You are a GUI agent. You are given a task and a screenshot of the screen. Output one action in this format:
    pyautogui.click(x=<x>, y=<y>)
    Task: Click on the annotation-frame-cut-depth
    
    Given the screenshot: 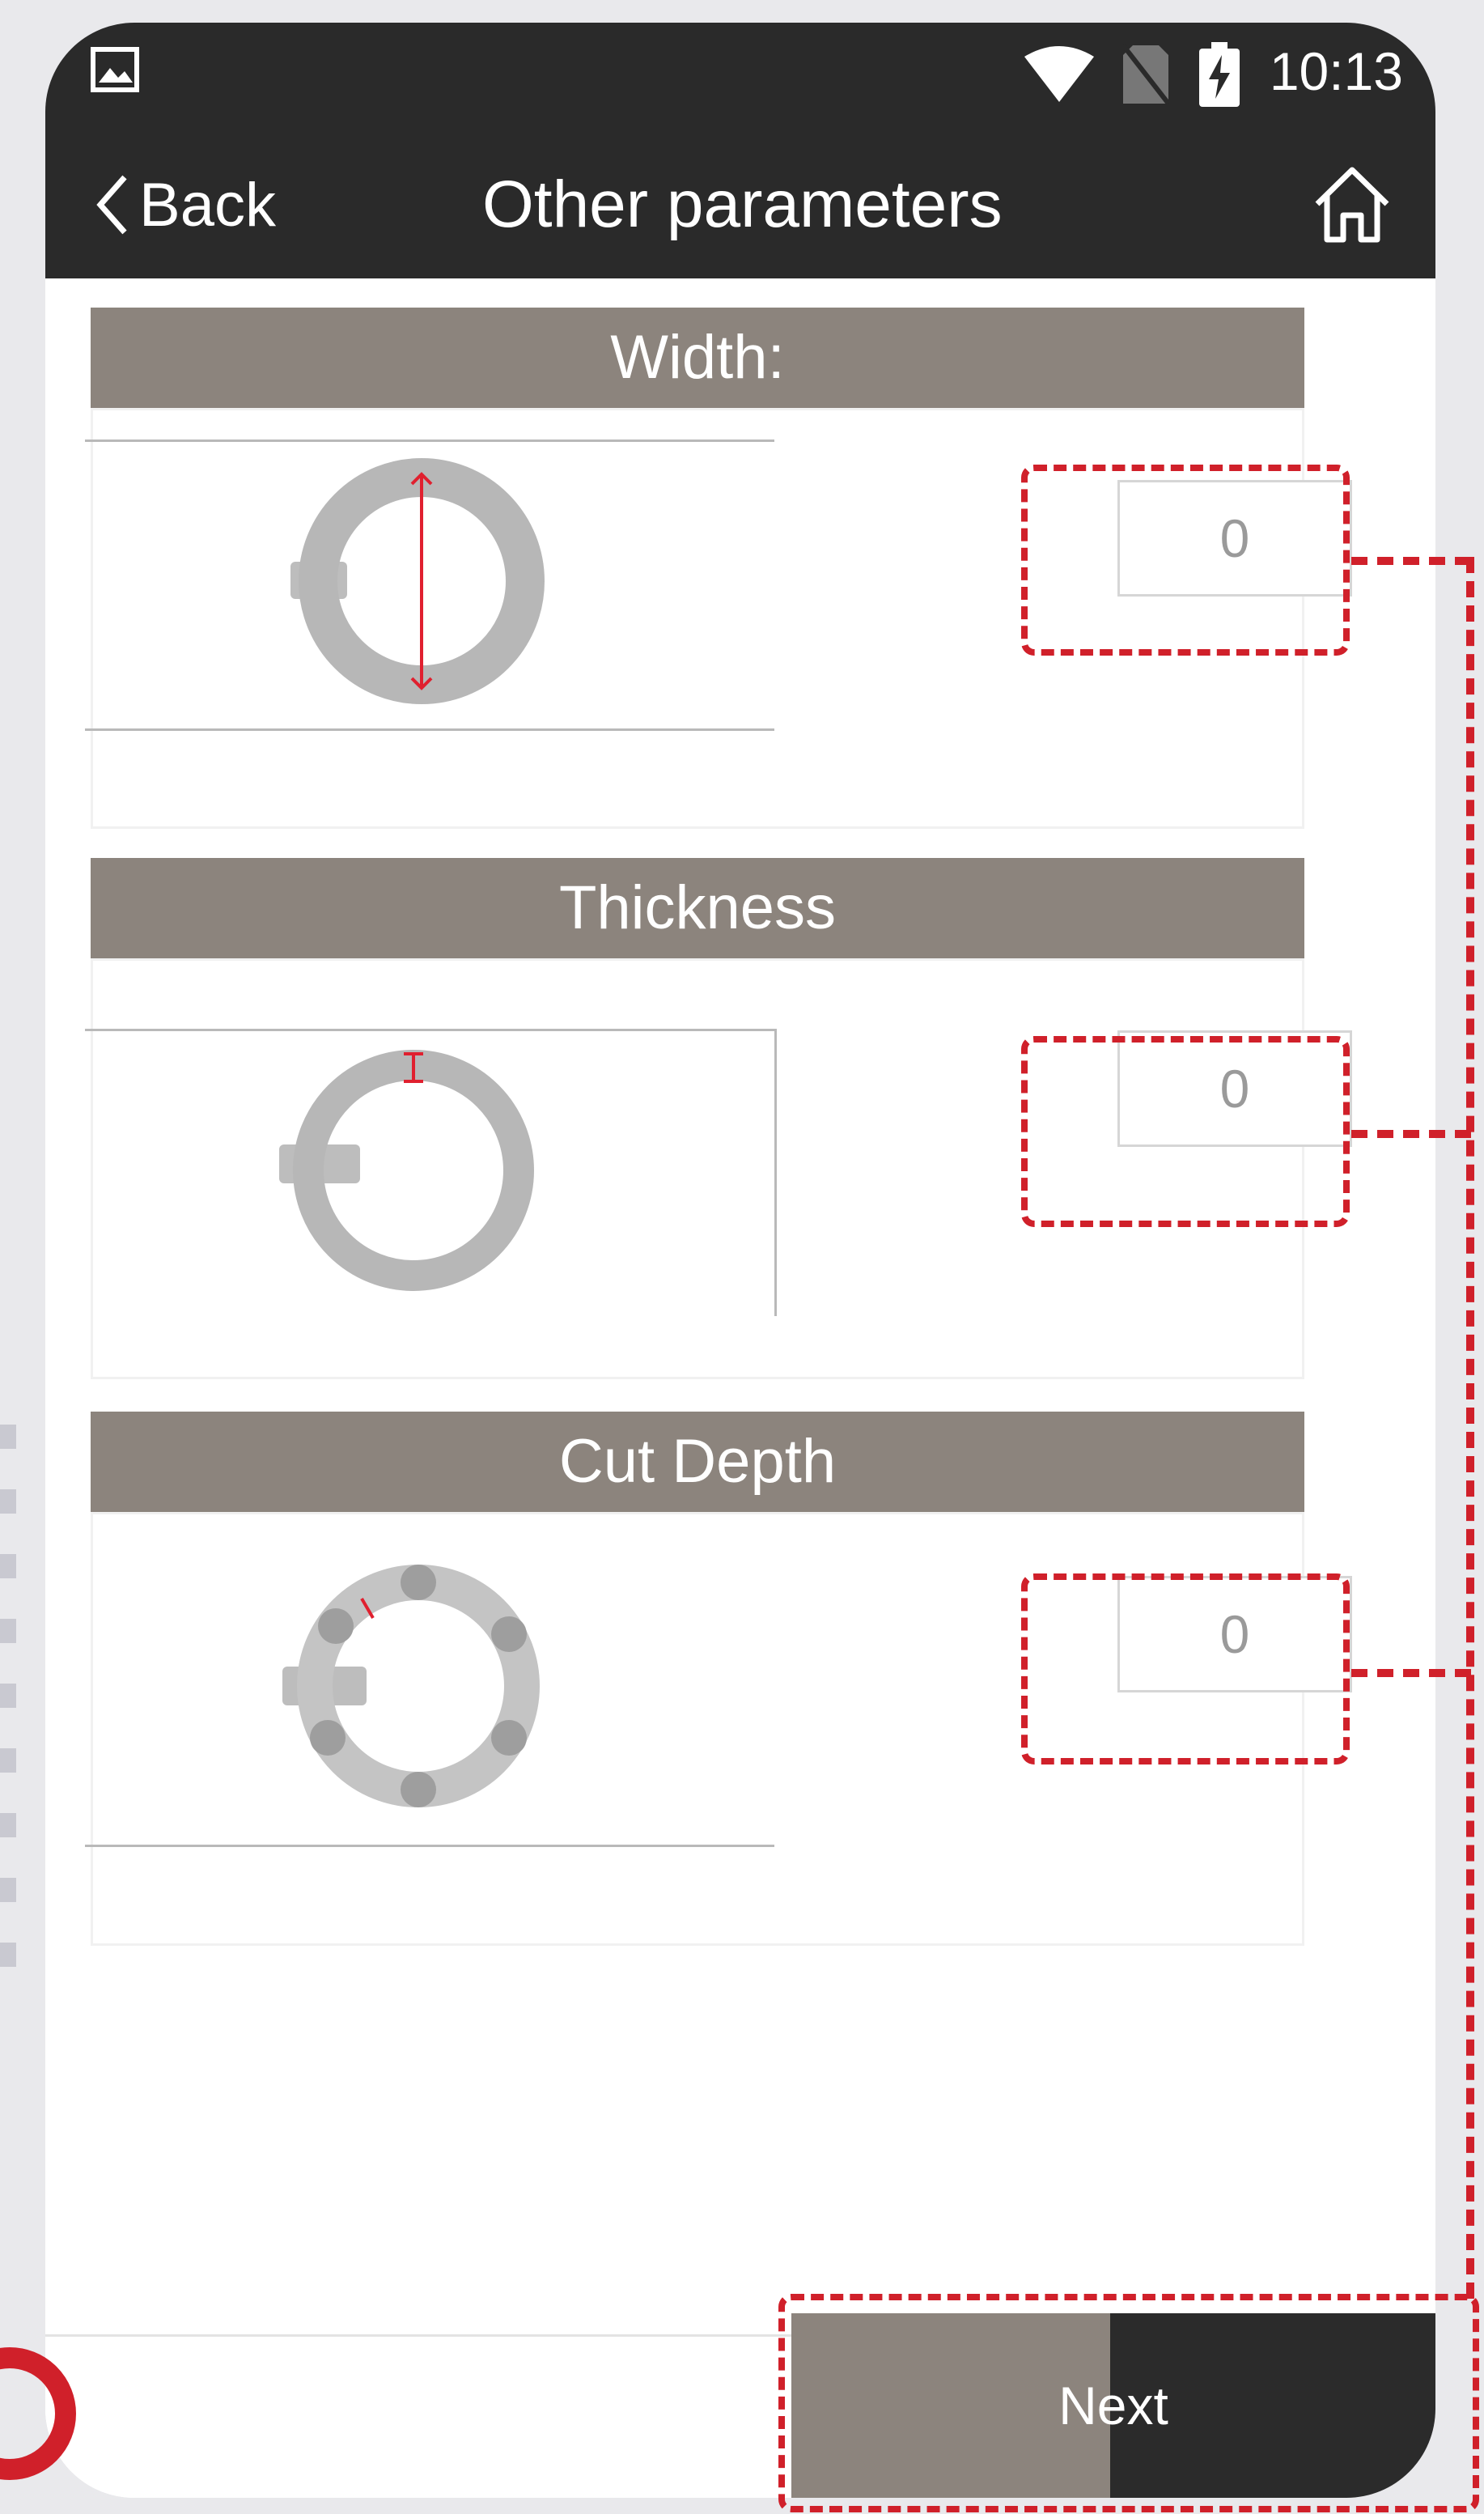 What is the action you would take?
    pyautogui.click(x=1186, y=1668)
    